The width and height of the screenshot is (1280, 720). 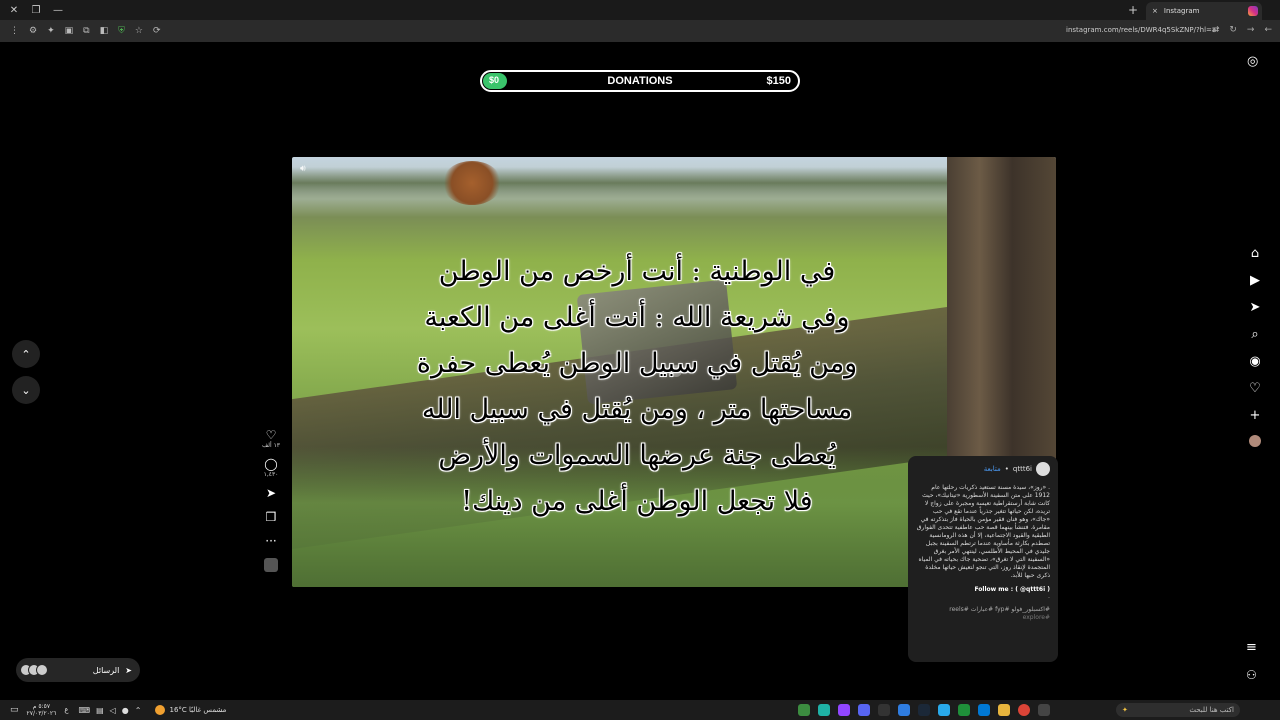 I want to click on xbox-icon, so click(x=964, y=710).